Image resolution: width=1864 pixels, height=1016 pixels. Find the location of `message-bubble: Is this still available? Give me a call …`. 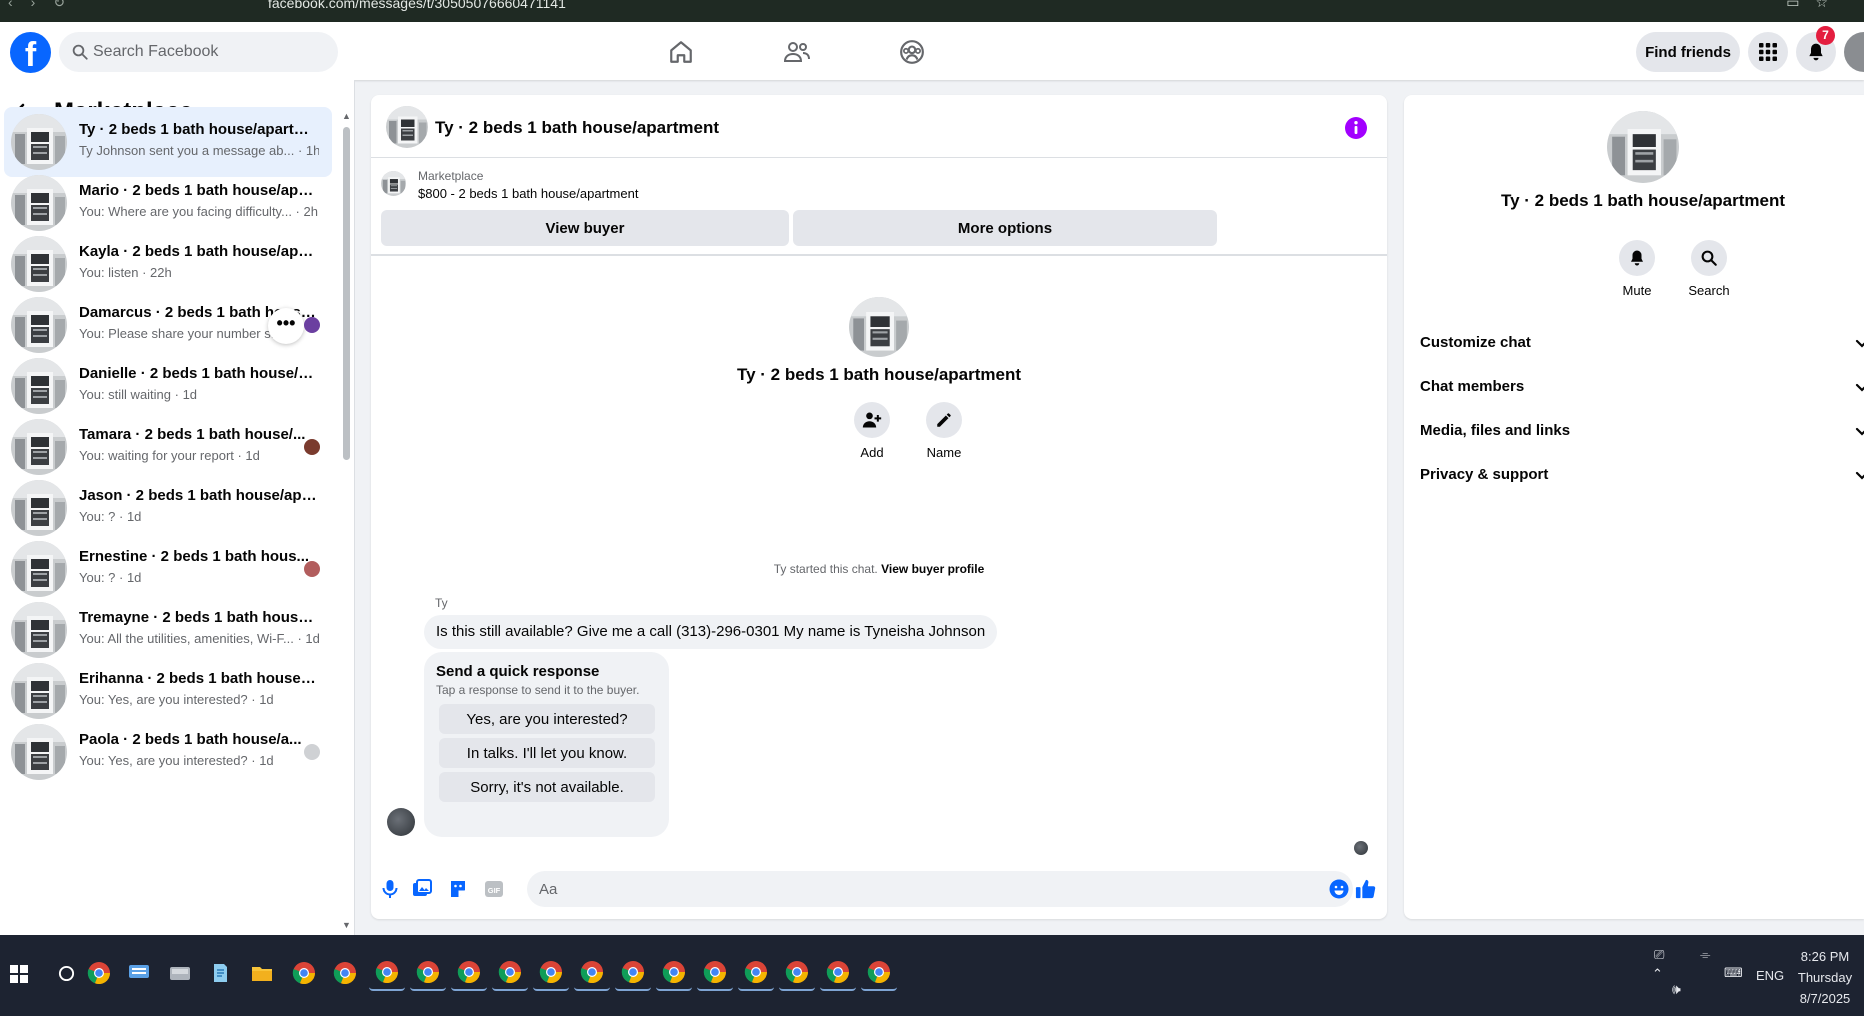

message-bubble: Is this still available? Give me a call … is located at coordinates (711, 632).